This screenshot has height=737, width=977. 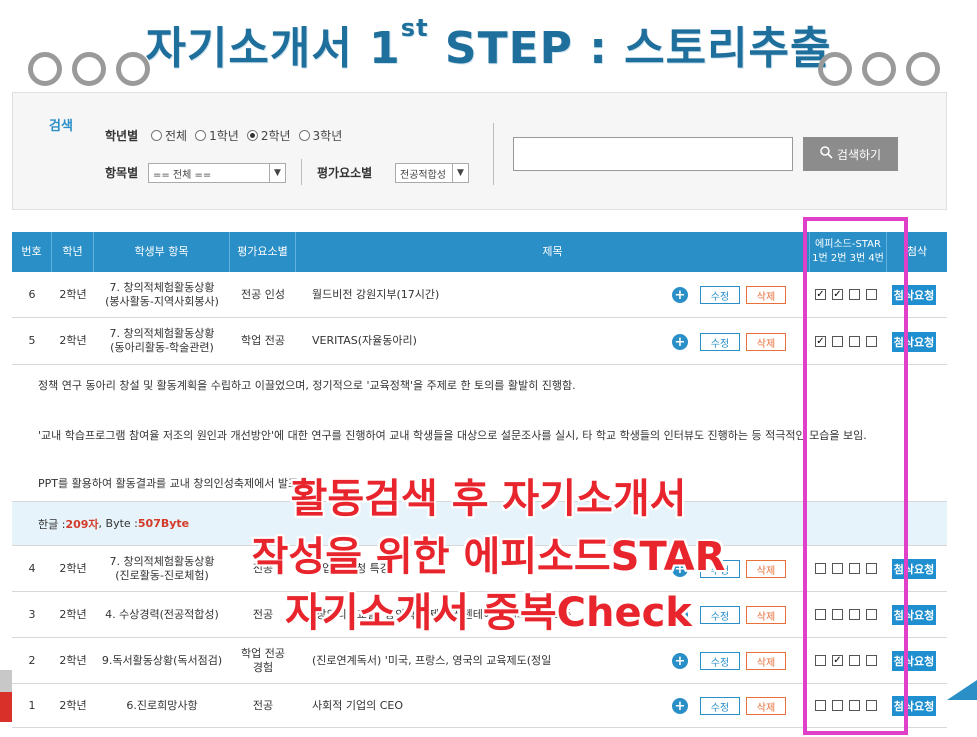 I want to click on grade-radio-group: 전체 1학년 2학년 3학년, so click(x=246, y=135).